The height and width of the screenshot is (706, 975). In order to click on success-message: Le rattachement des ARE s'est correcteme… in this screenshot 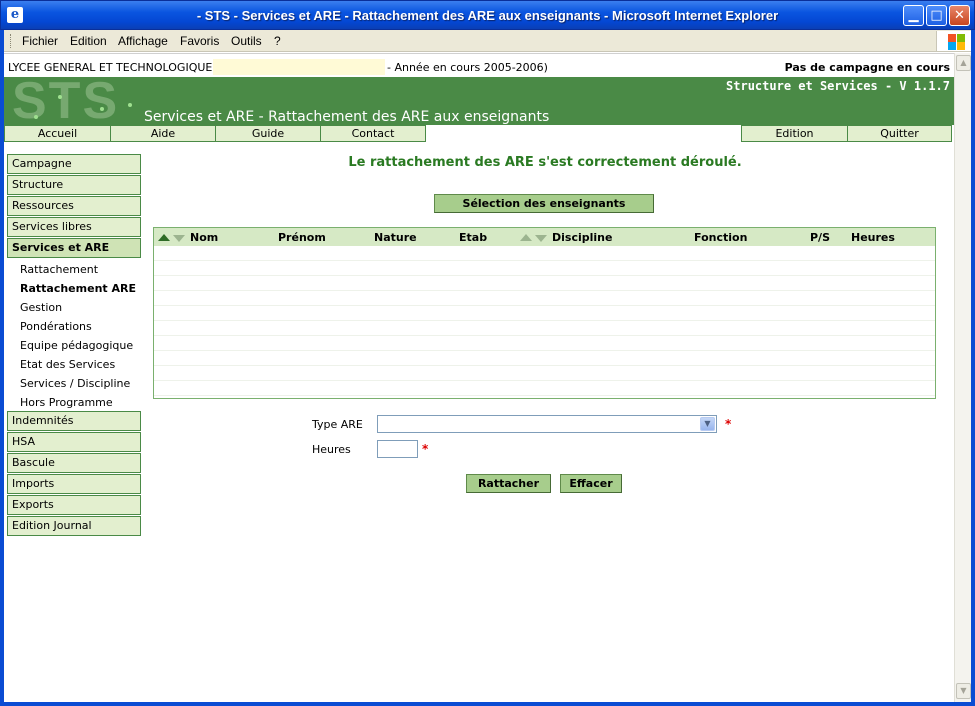, I will do `click(545, 162)`.